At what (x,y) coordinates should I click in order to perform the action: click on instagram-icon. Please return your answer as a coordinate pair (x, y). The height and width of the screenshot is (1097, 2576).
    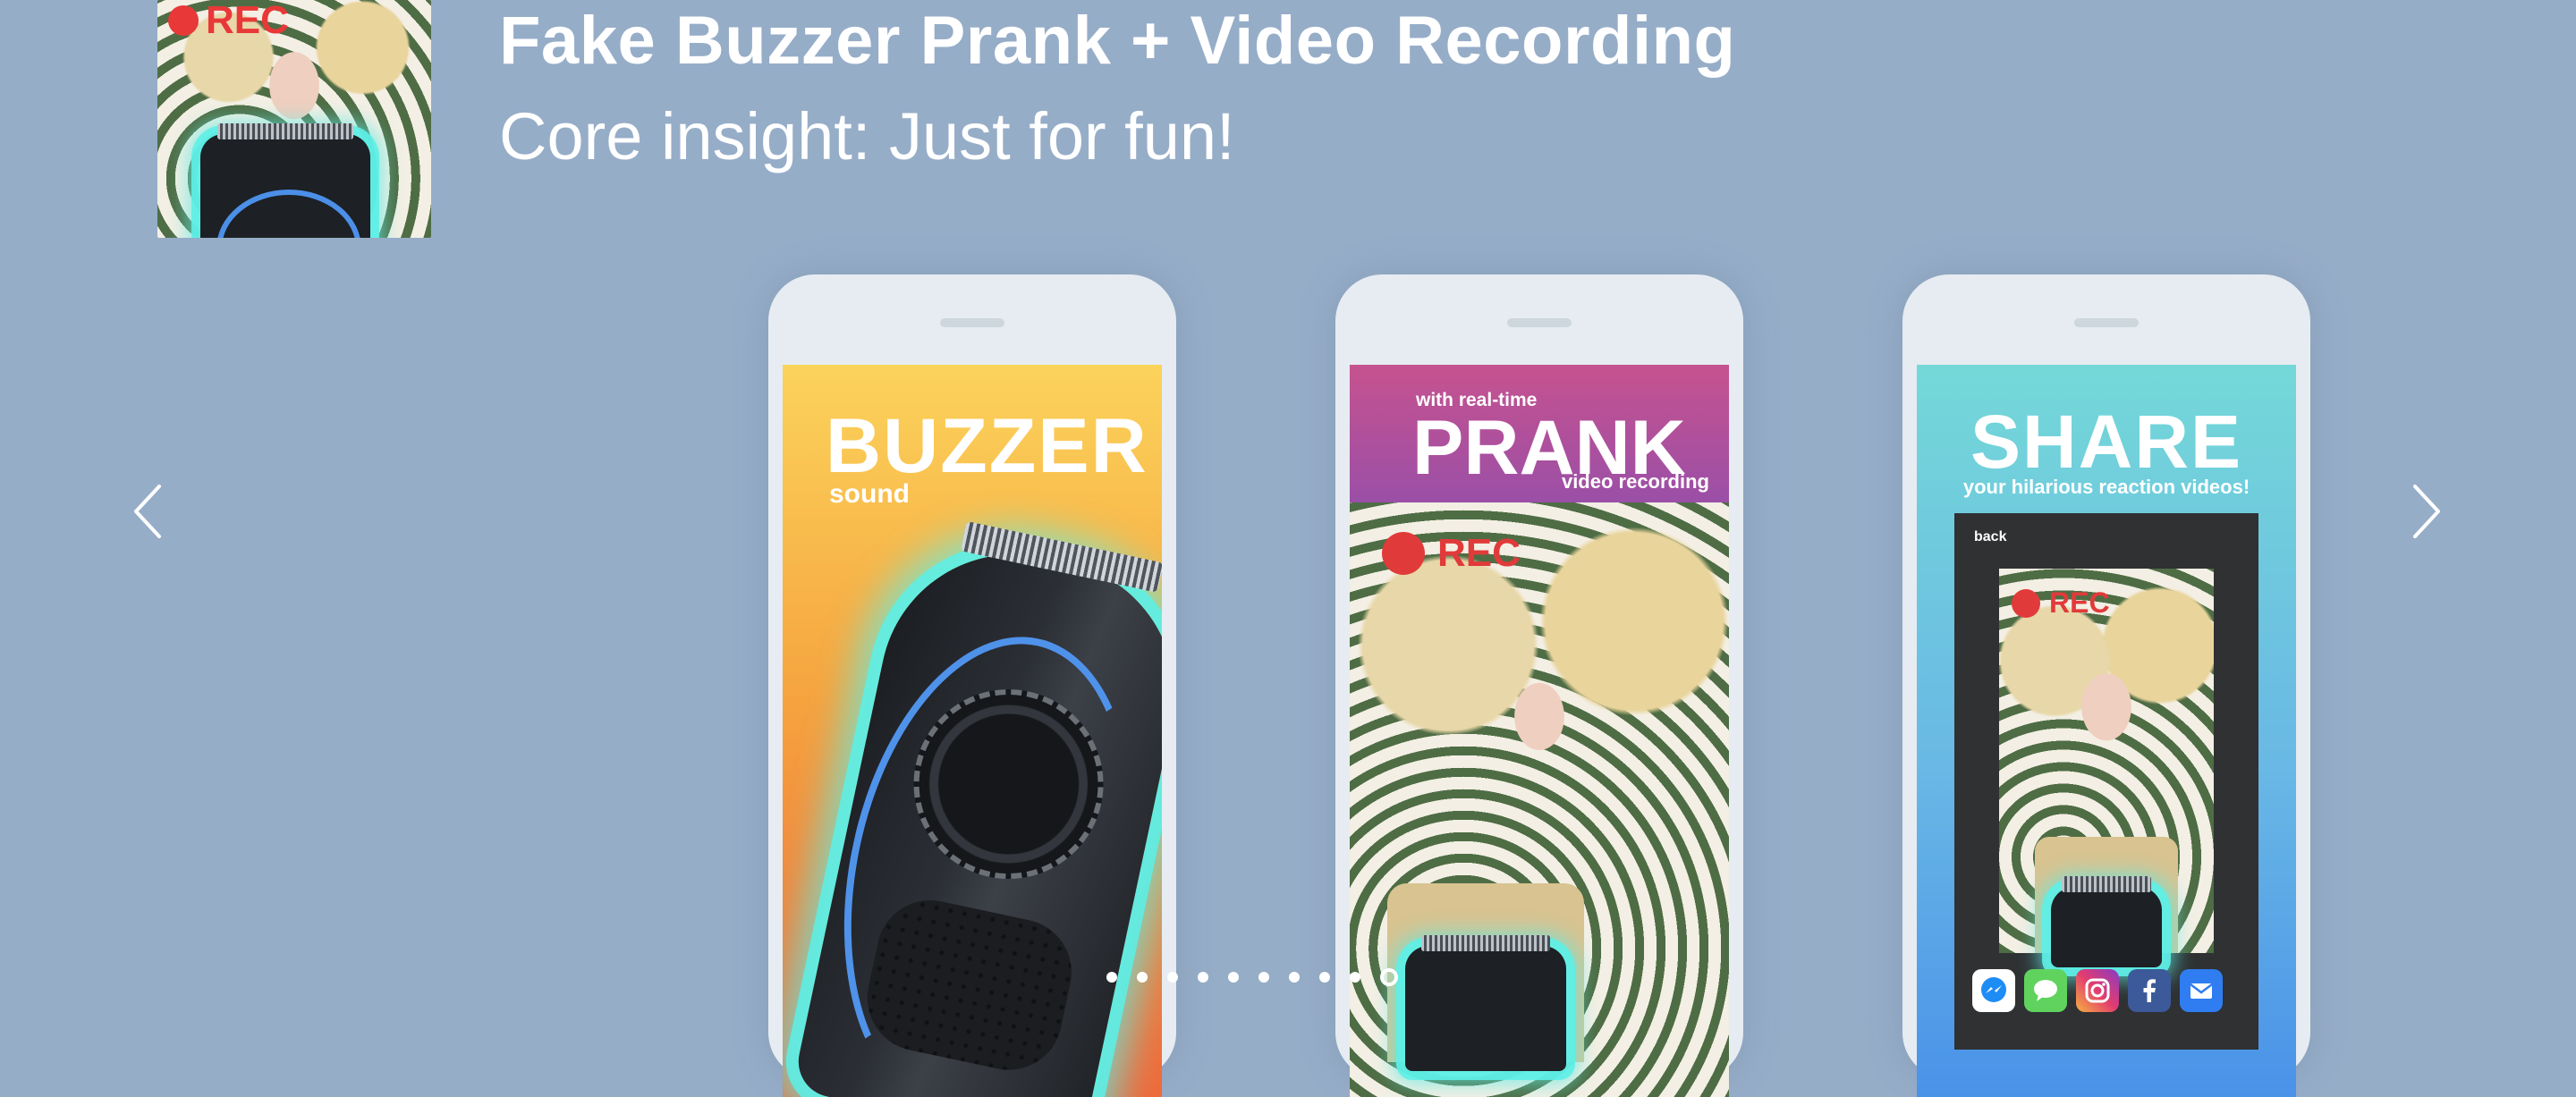
    Looking at the image, I should click on (2097, 990).